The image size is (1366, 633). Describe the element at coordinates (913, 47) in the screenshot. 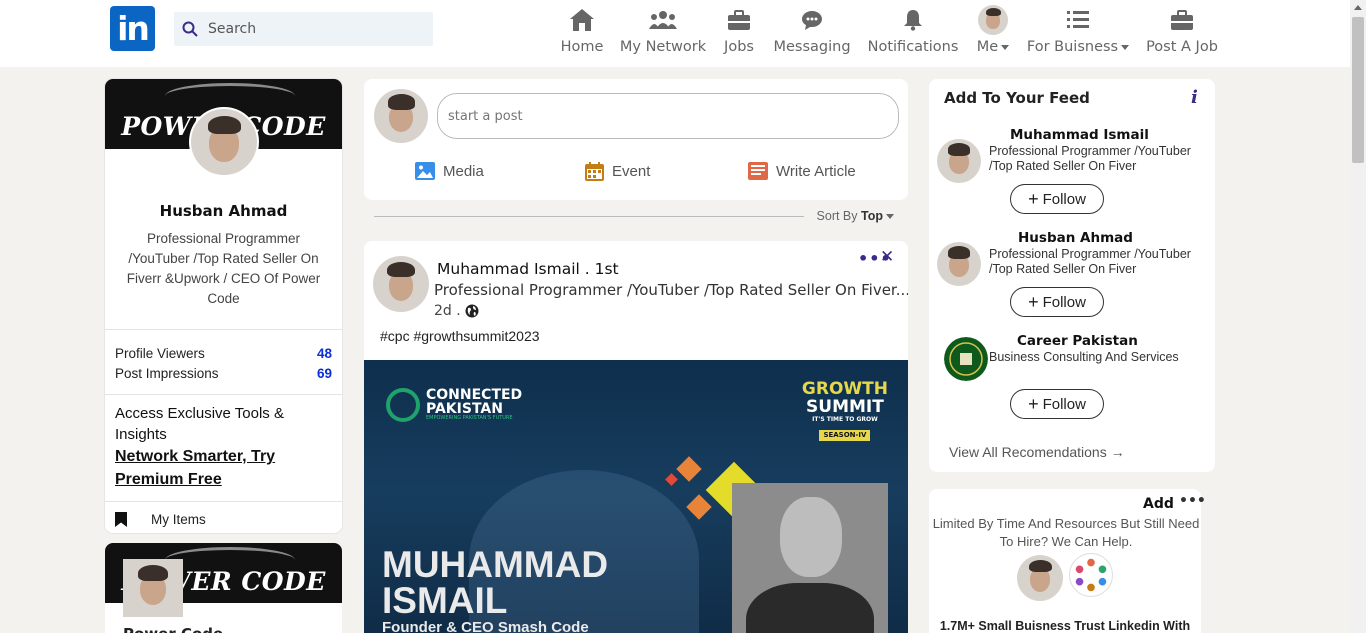

I see `nav-notifications-label: Notifications` at that location.